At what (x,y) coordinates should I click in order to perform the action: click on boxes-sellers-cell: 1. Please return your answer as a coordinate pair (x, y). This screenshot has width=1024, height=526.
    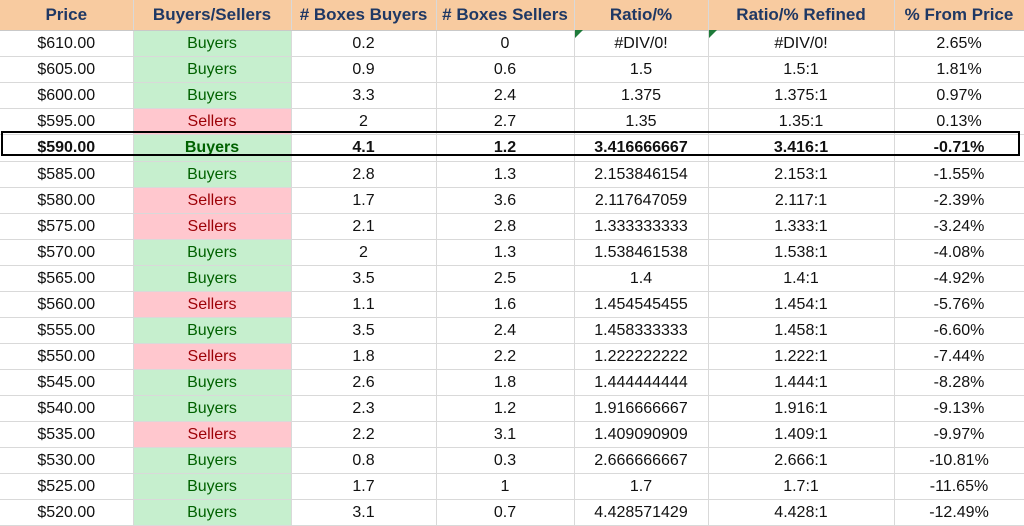
    Looking at the image, I should click on (505, 486).